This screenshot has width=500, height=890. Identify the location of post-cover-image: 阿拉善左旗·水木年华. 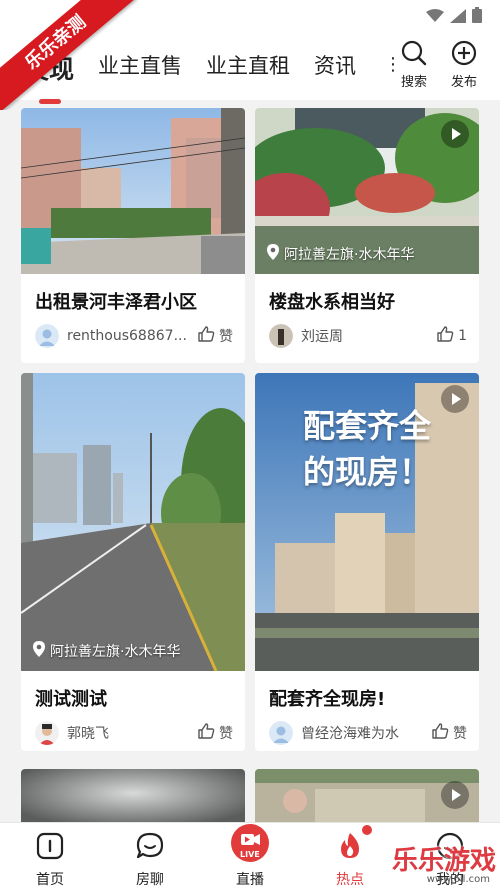
(367, 191).